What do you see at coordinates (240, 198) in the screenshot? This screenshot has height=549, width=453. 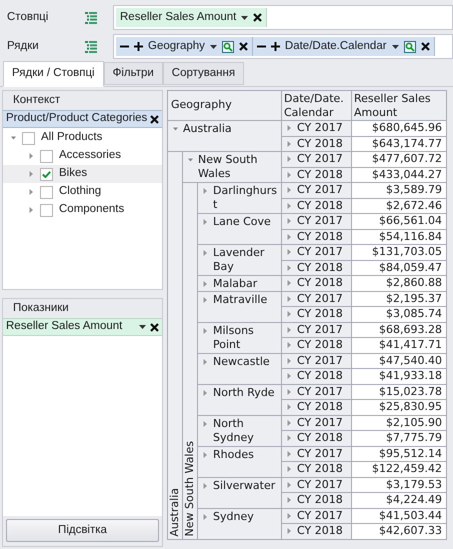 I see `row-header-cell: Darlinghurst` at bounding box center [240, 198].